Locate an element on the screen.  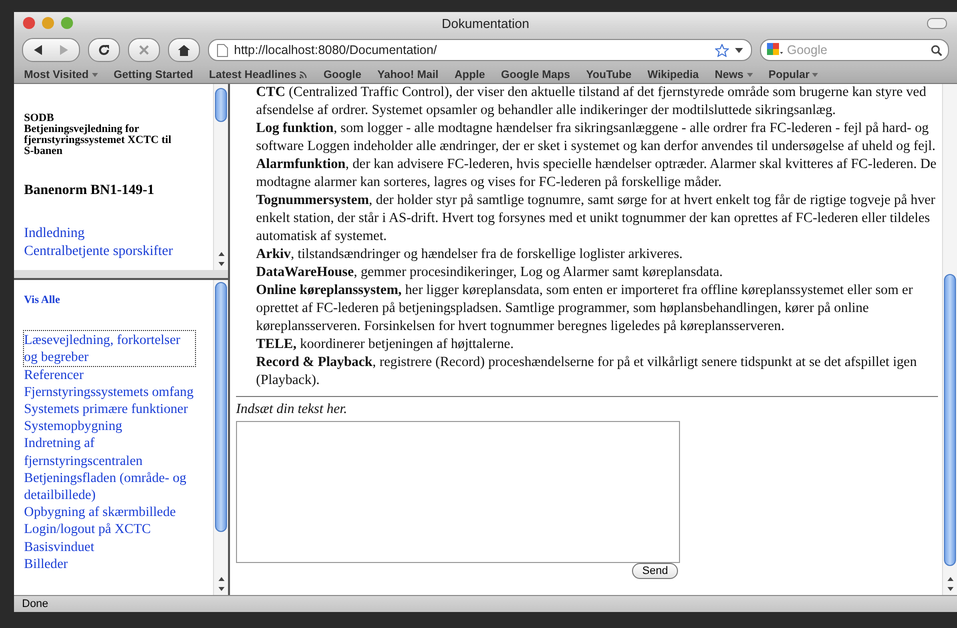
nav-link: Systemopbygning is located at coordinates (73, 425).